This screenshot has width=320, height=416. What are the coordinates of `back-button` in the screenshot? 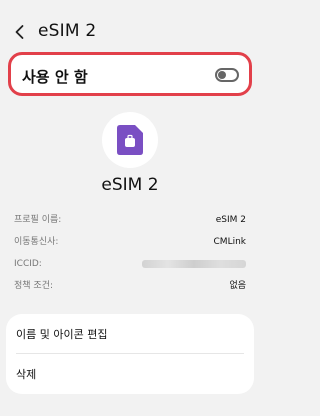 It's located at (20, 32).